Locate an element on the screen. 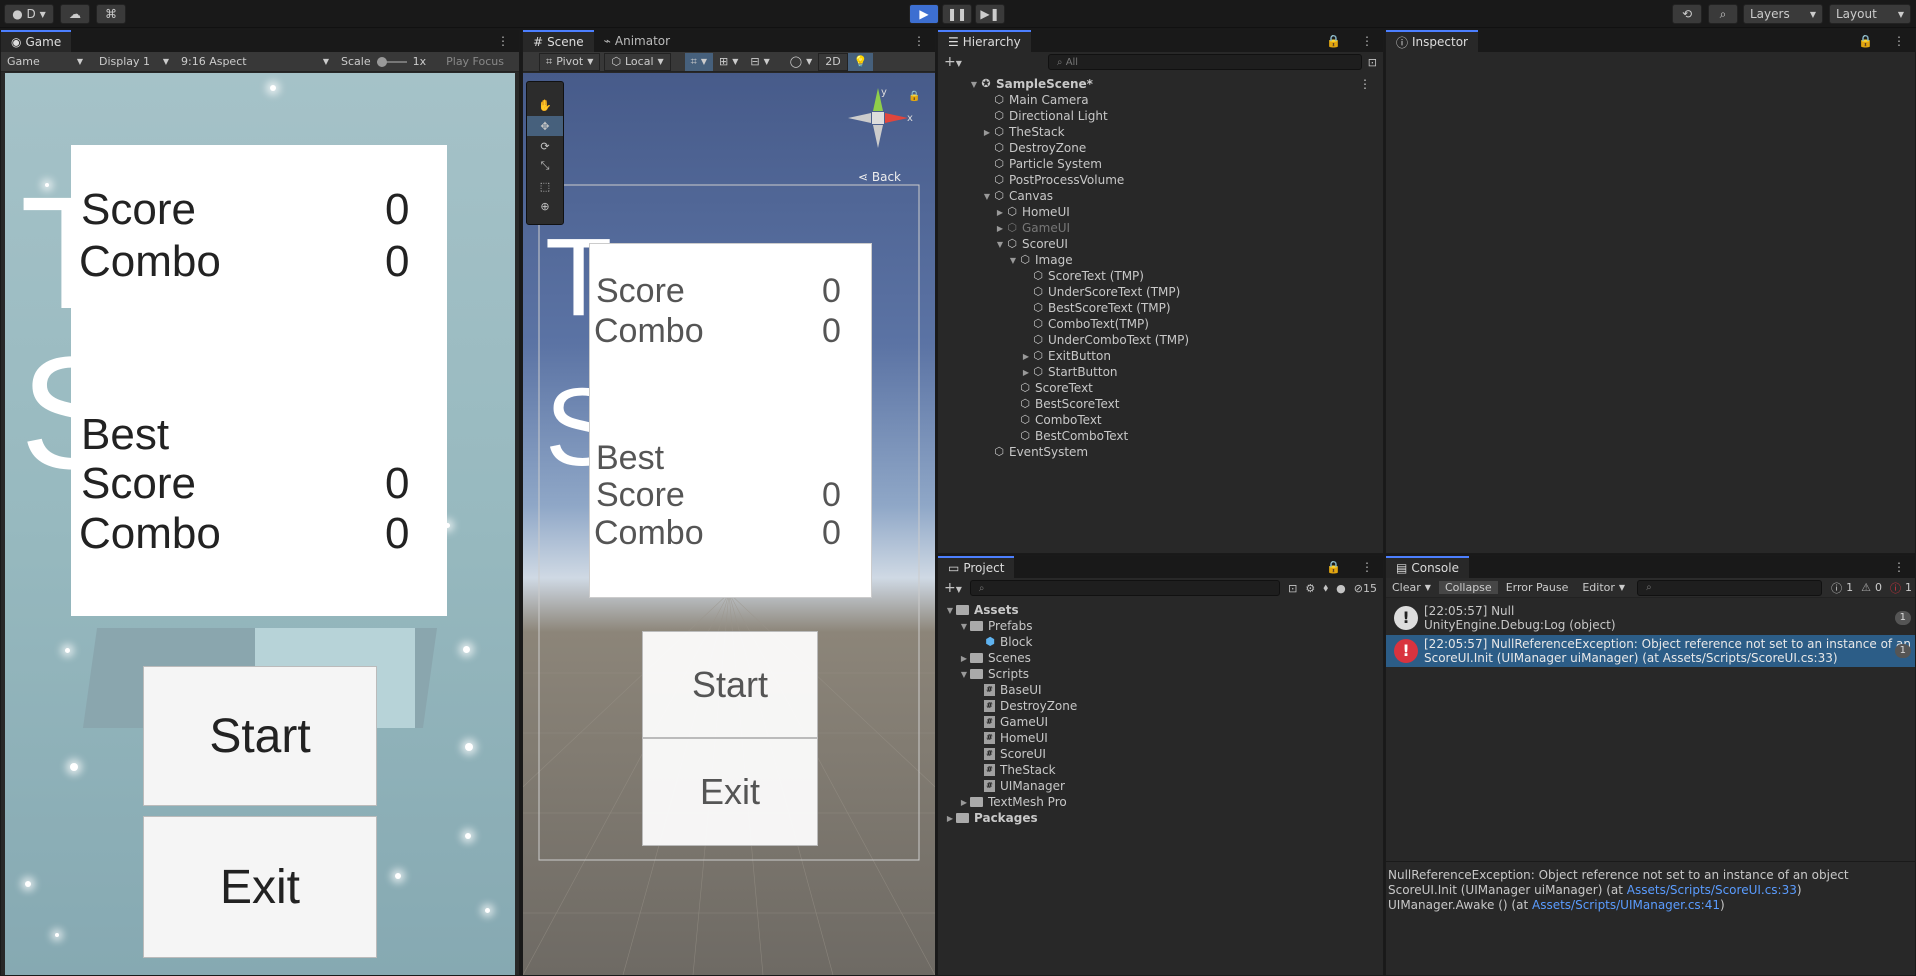 Image resolution: width=1916 pixels, height=976 pixels. hierarchy-item: ⬡ DestroyZone is located at coordinates (1160, 148).